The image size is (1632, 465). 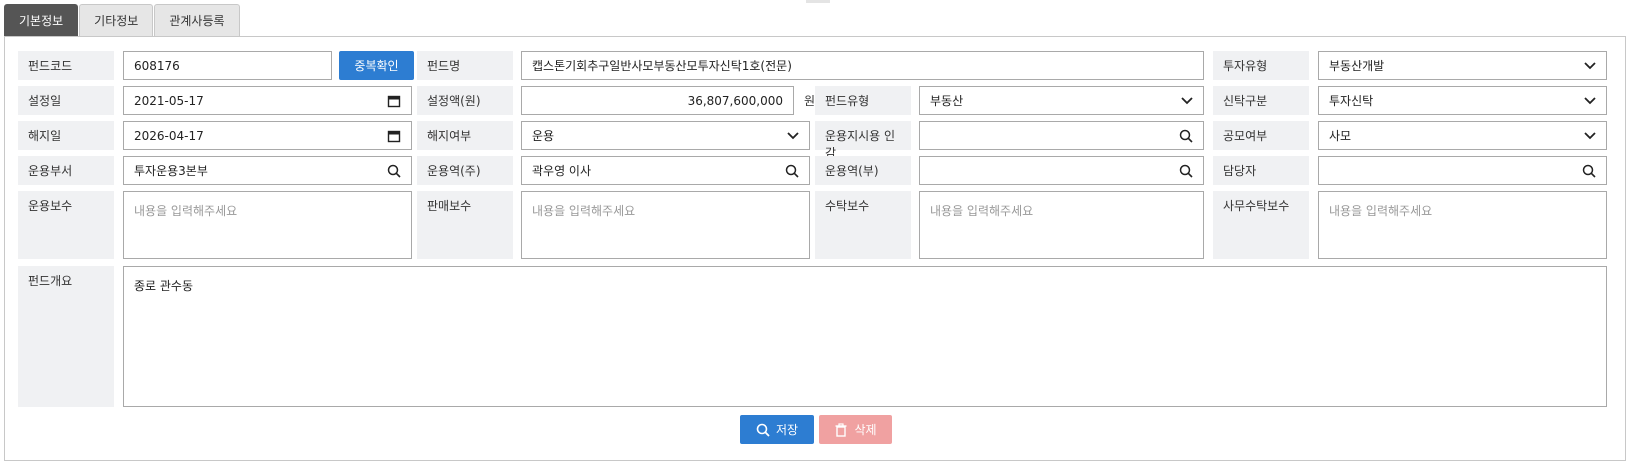 What do you see at coordinates (787, 430) in the screenshot?
I see `save-button-label: 저장` at bounding box center [787, 430].